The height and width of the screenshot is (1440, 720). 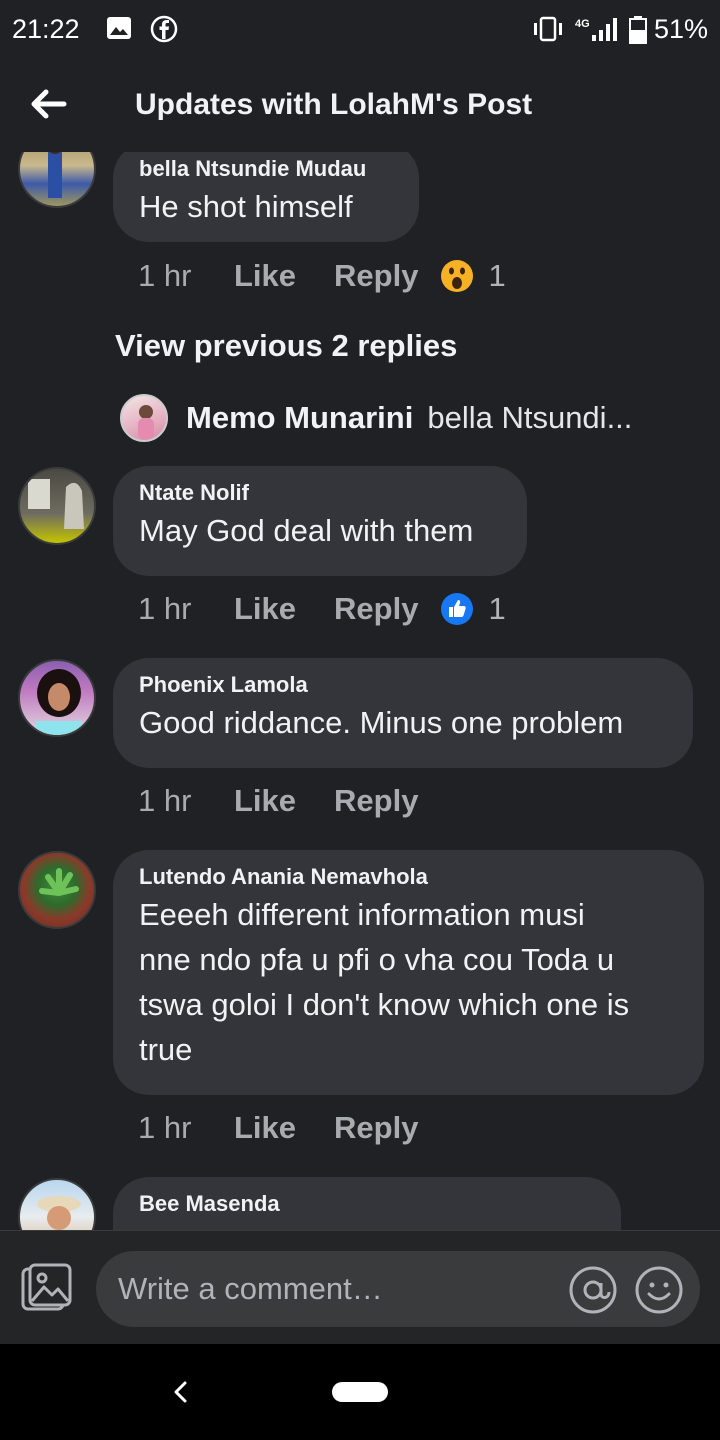 I want to click on emoji-icon, so click(x=659, y=1290).